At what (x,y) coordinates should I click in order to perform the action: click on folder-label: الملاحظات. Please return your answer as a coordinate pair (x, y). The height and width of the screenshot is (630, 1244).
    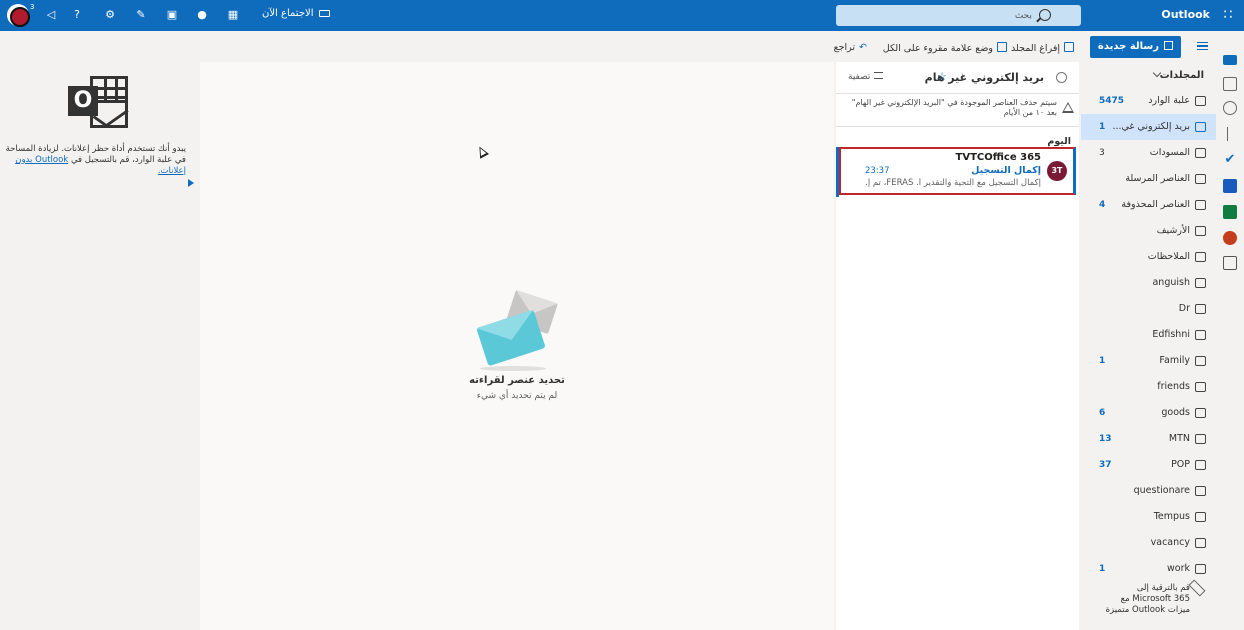
    Looking at the image, I should click on (1168, 256).